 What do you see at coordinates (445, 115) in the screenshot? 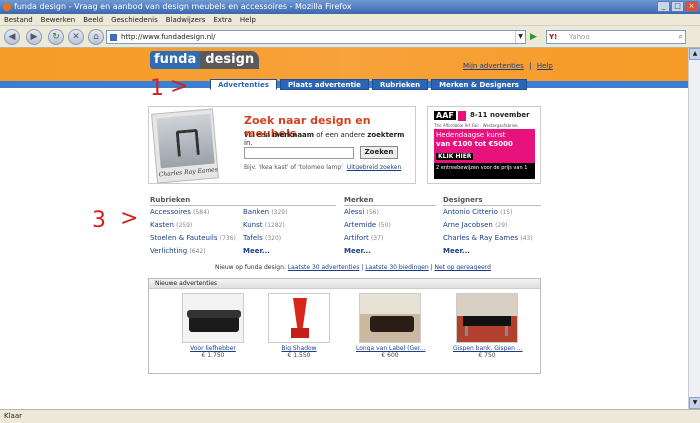
I see `ad-brand: AAF` at bounding box center [445, 115].